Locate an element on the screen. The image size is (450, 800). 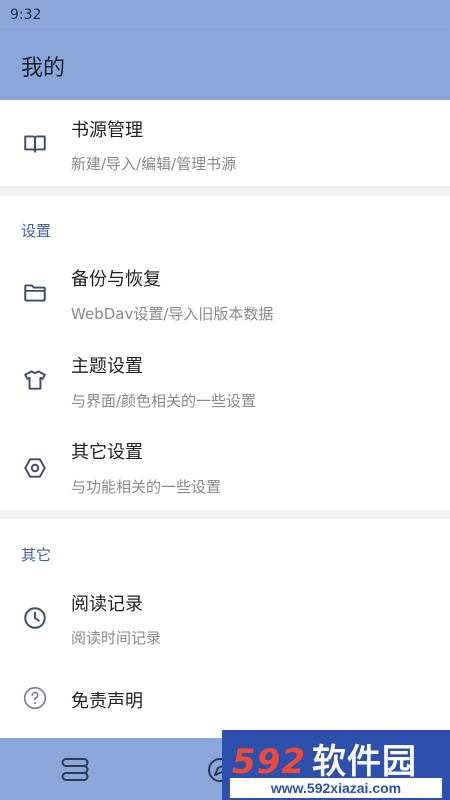
book-source-title: 书源管理 is located at coordinates (107, 130).